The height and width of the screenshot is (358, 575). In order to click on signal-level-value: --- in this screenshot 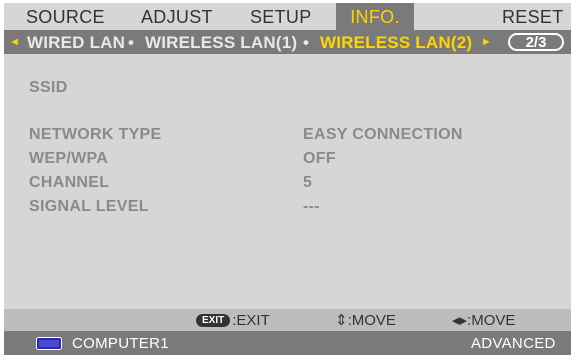, I will do `click(311, 206)`.